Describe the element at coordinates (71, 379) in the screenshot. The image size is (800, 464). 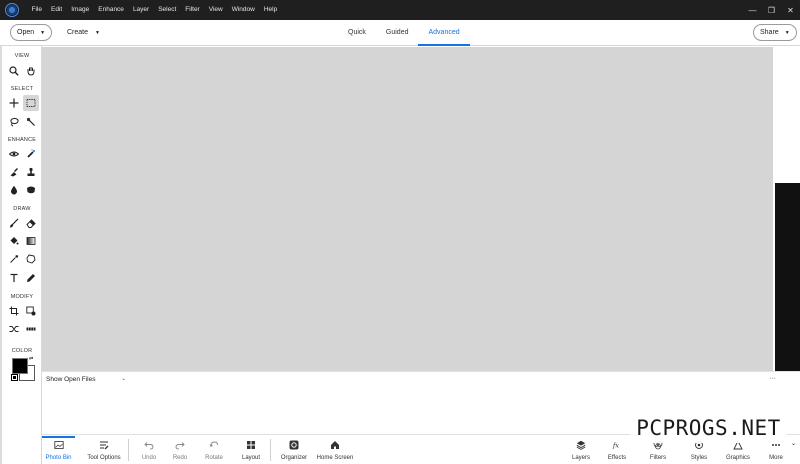
I see `show-open-files-label: Show Open Files` at that location.